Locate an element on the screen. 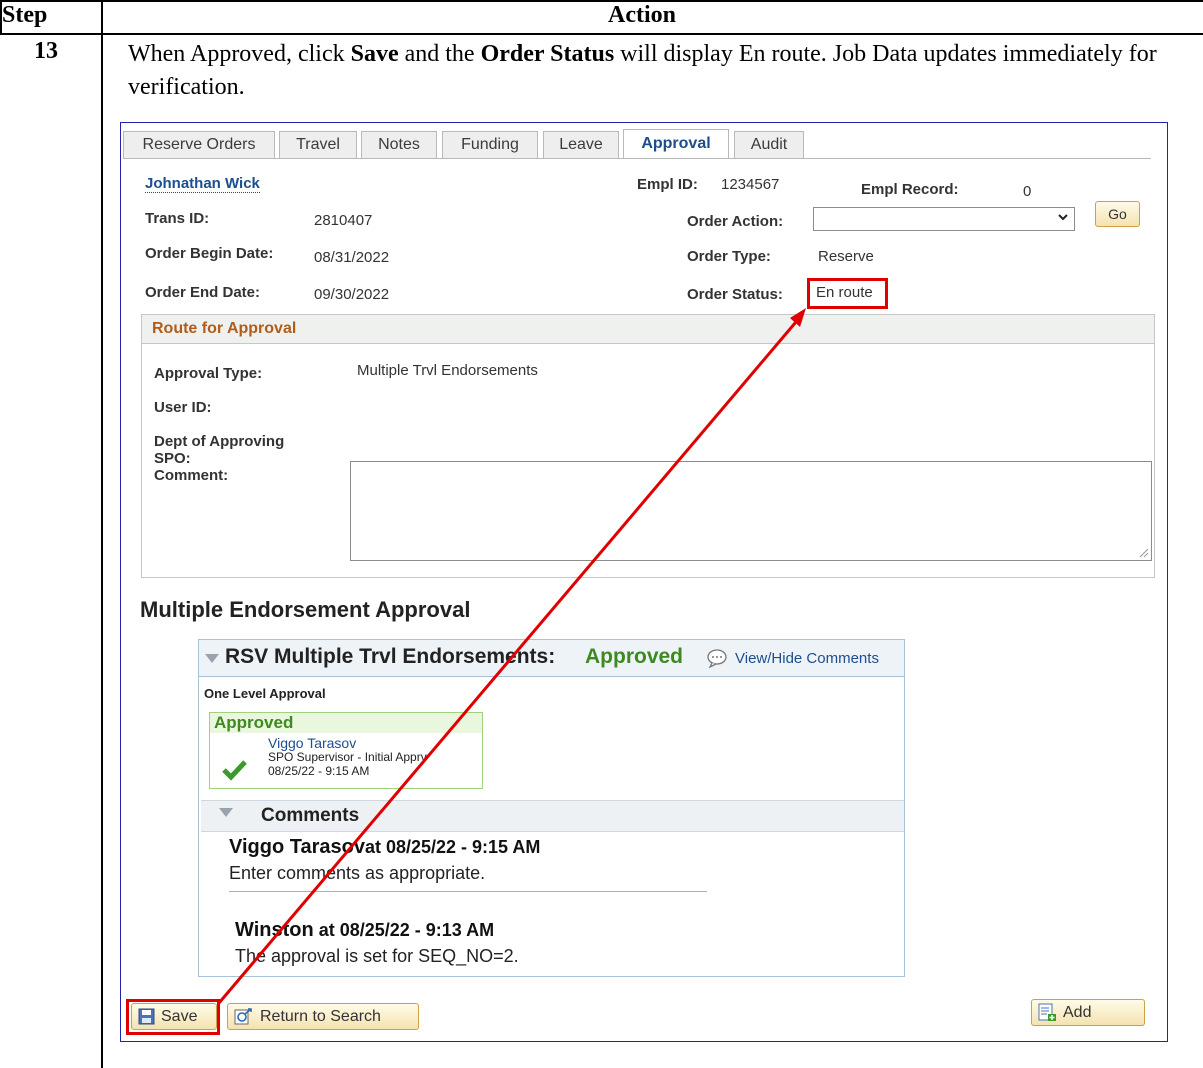 The image size is (1203, 1068). endorsement-panel-status: Approved is located at coordinates (634, 656).